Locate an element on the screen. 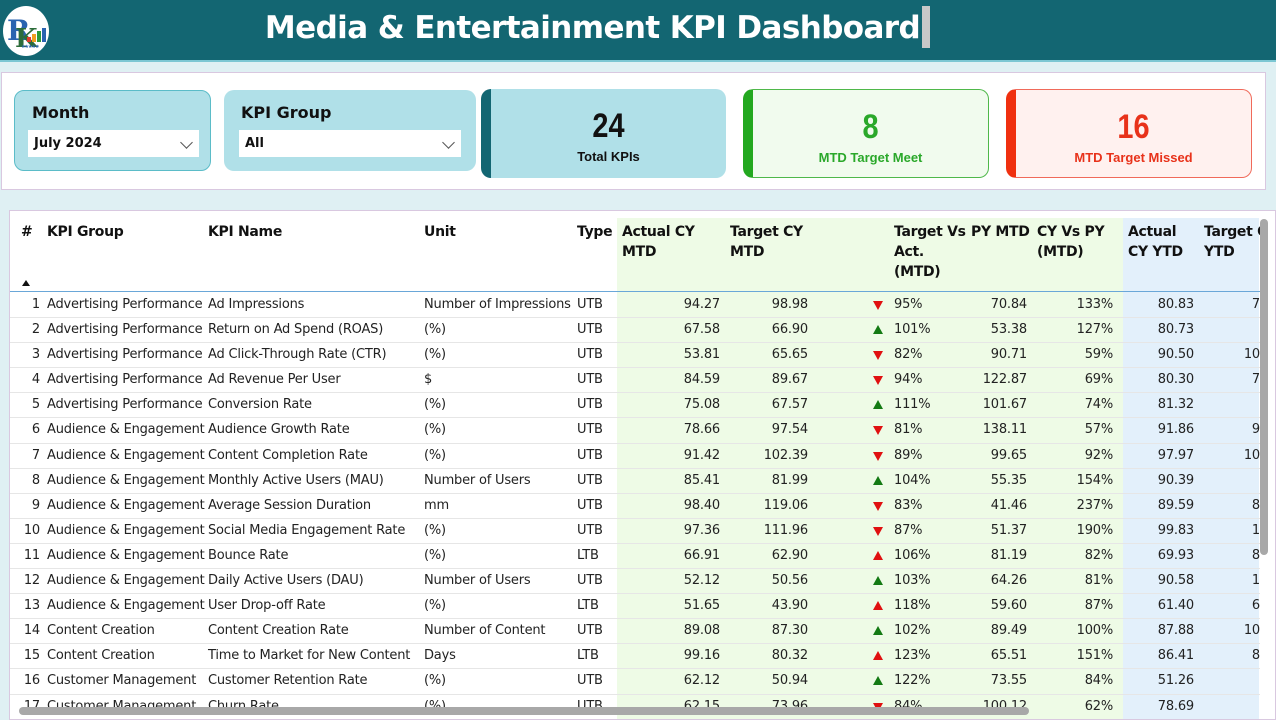 The height and width of the screenshot is (720, 1276). cell-cy-vs-py: 59% is located at coordinates (1098, 355).